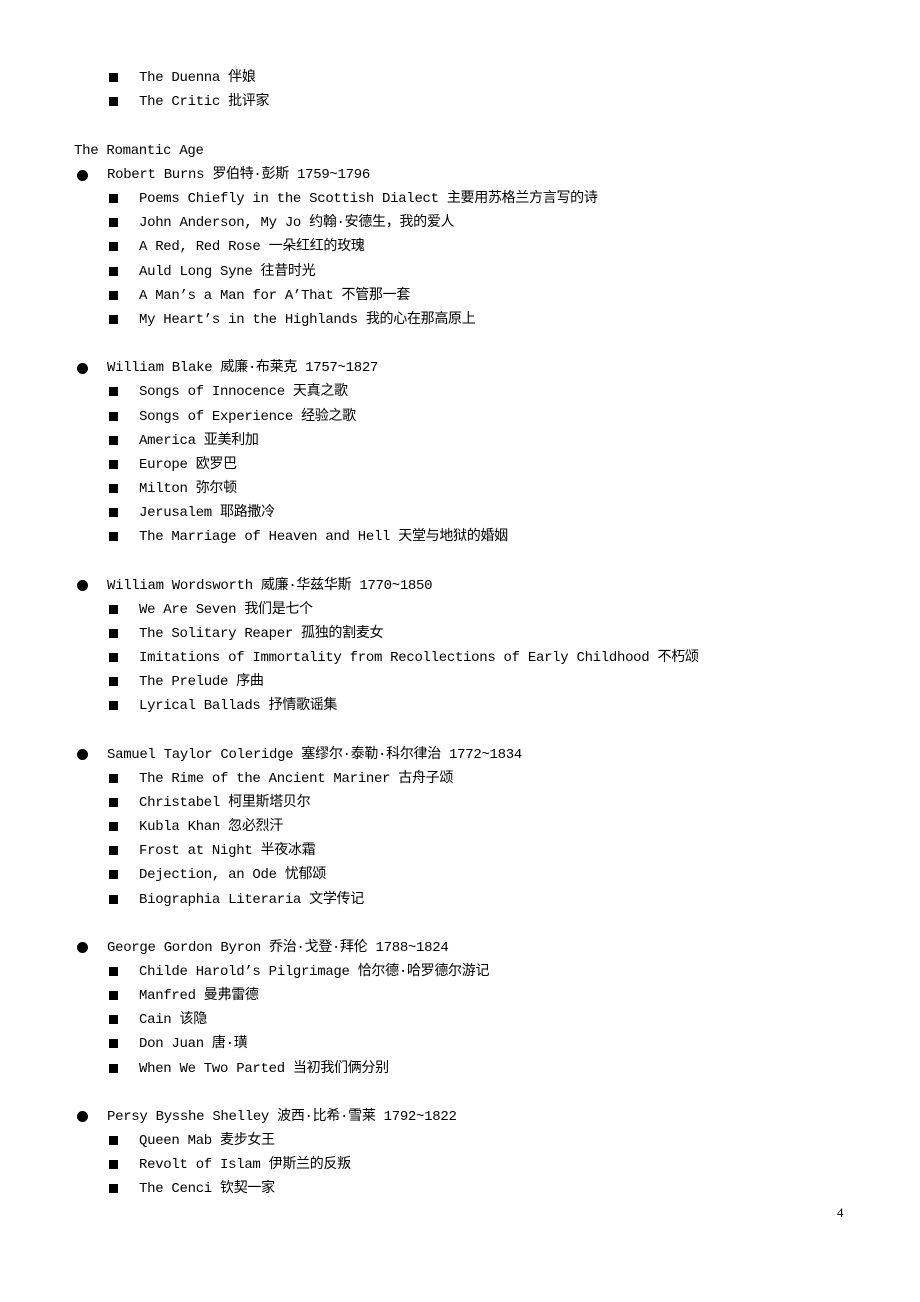 The height and width of the screenshot is (1302, 920). What do you see at coordinates (188, 464) in the screenshot?
I see `work-item: Europe 欧罗巴` at bounding box center [188, 464].